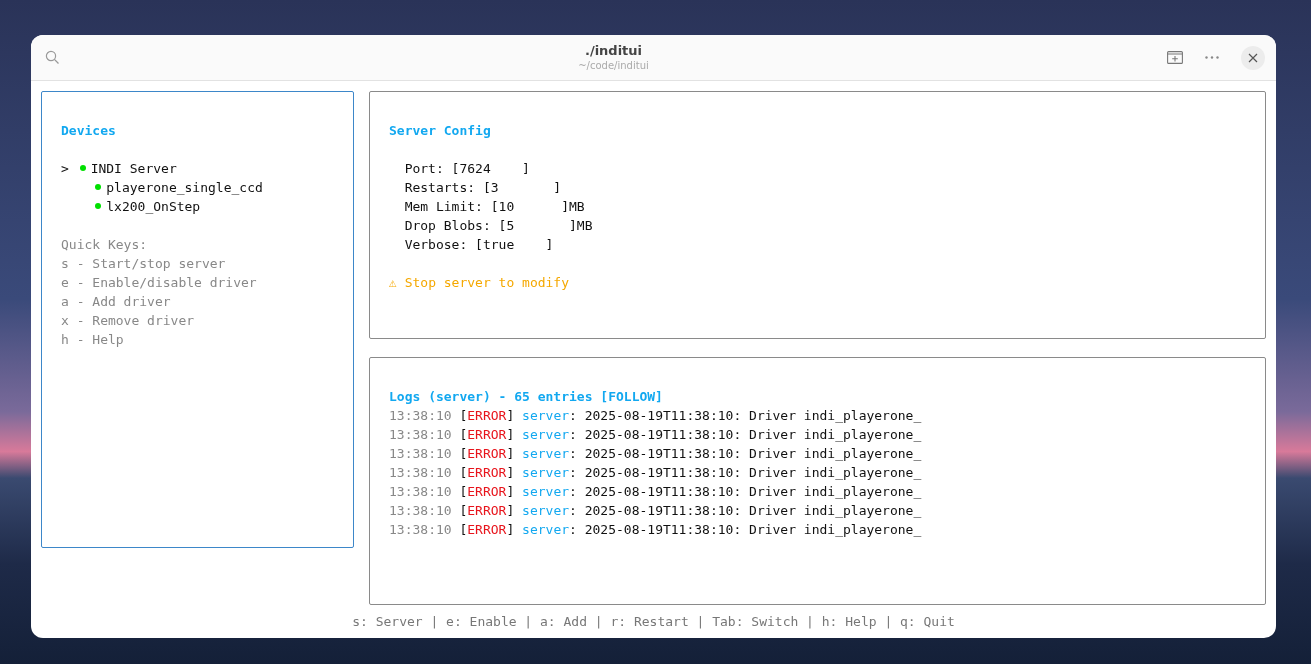 This screenshot has width=1311, height=664. Describe the element at coordinates (526, 397) in the screenshot. I see `panel-title: Logs (server) - 65 entries [FOLLOW]` at that location.